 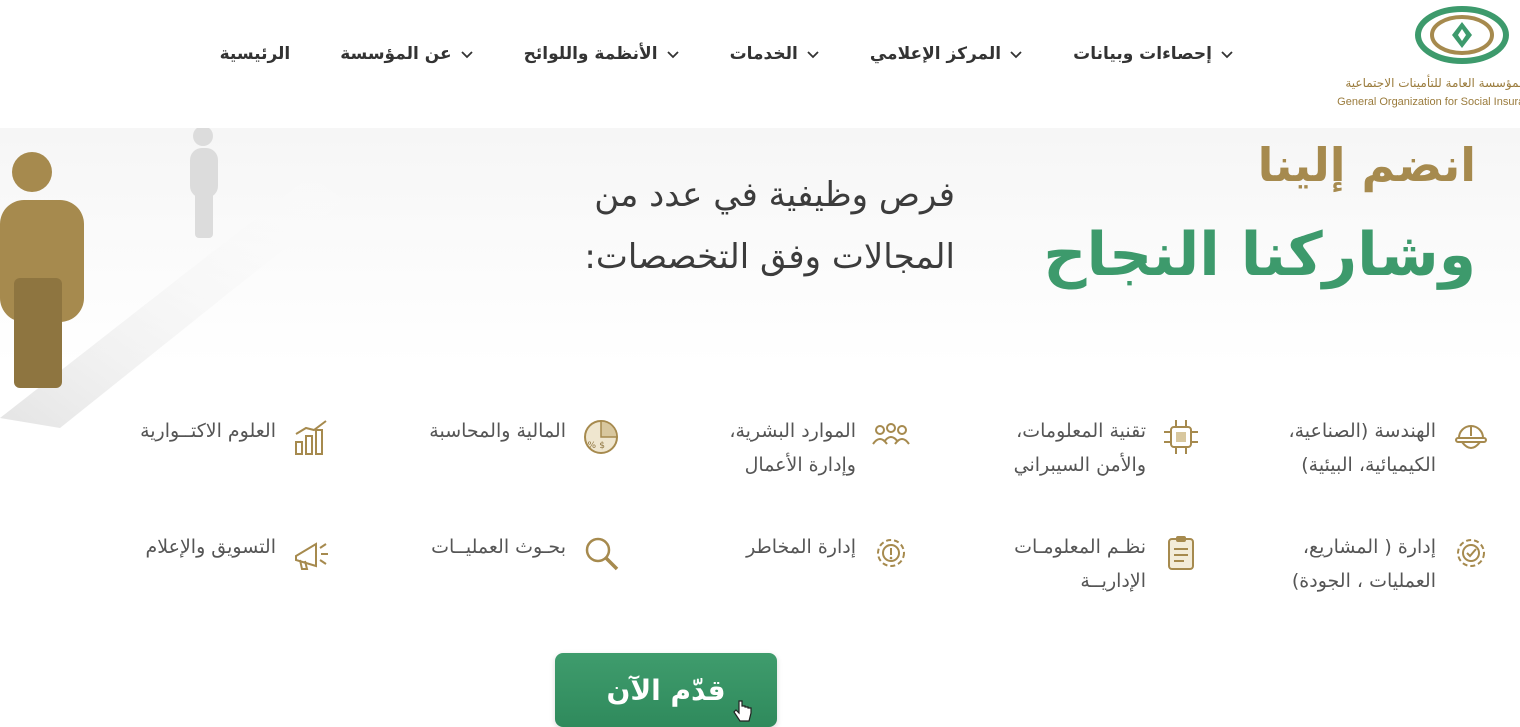 What do you see at coordinates (1366, 165) in the screenshot?
I see `join-us-title: انضم إلينا` at bounding box center [1366, 165].